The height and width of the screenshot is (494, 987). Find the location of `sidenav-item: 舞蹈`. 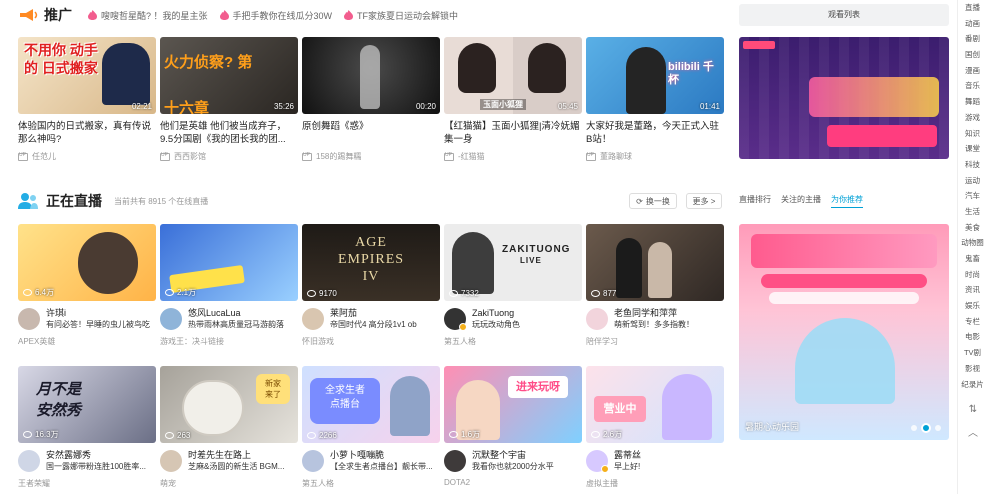

sidenav-item: 舞蹈 is located at coordinates (972, 102).